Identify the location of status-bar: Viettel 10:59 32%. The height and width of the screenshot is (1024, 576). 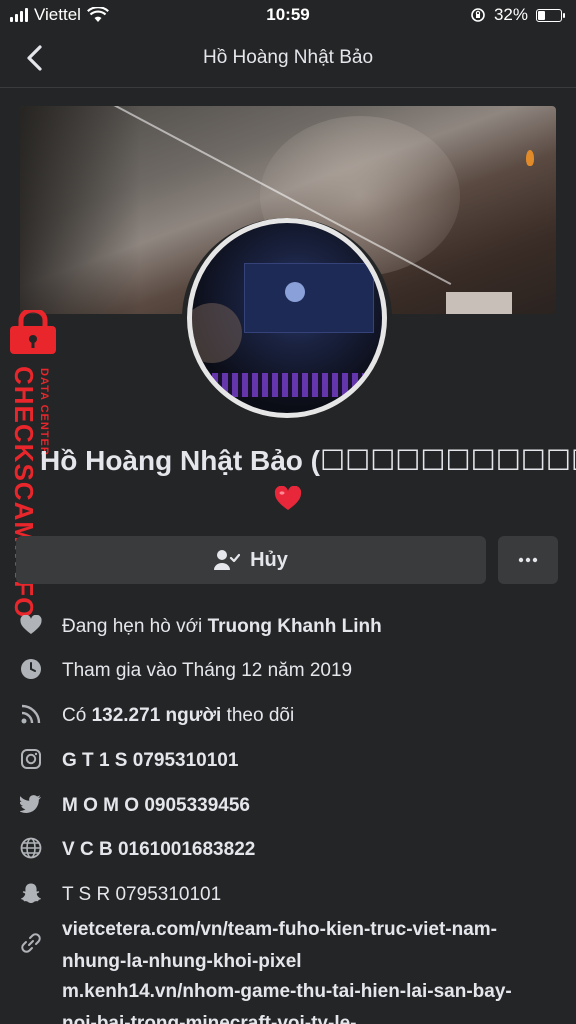
(288, 15).